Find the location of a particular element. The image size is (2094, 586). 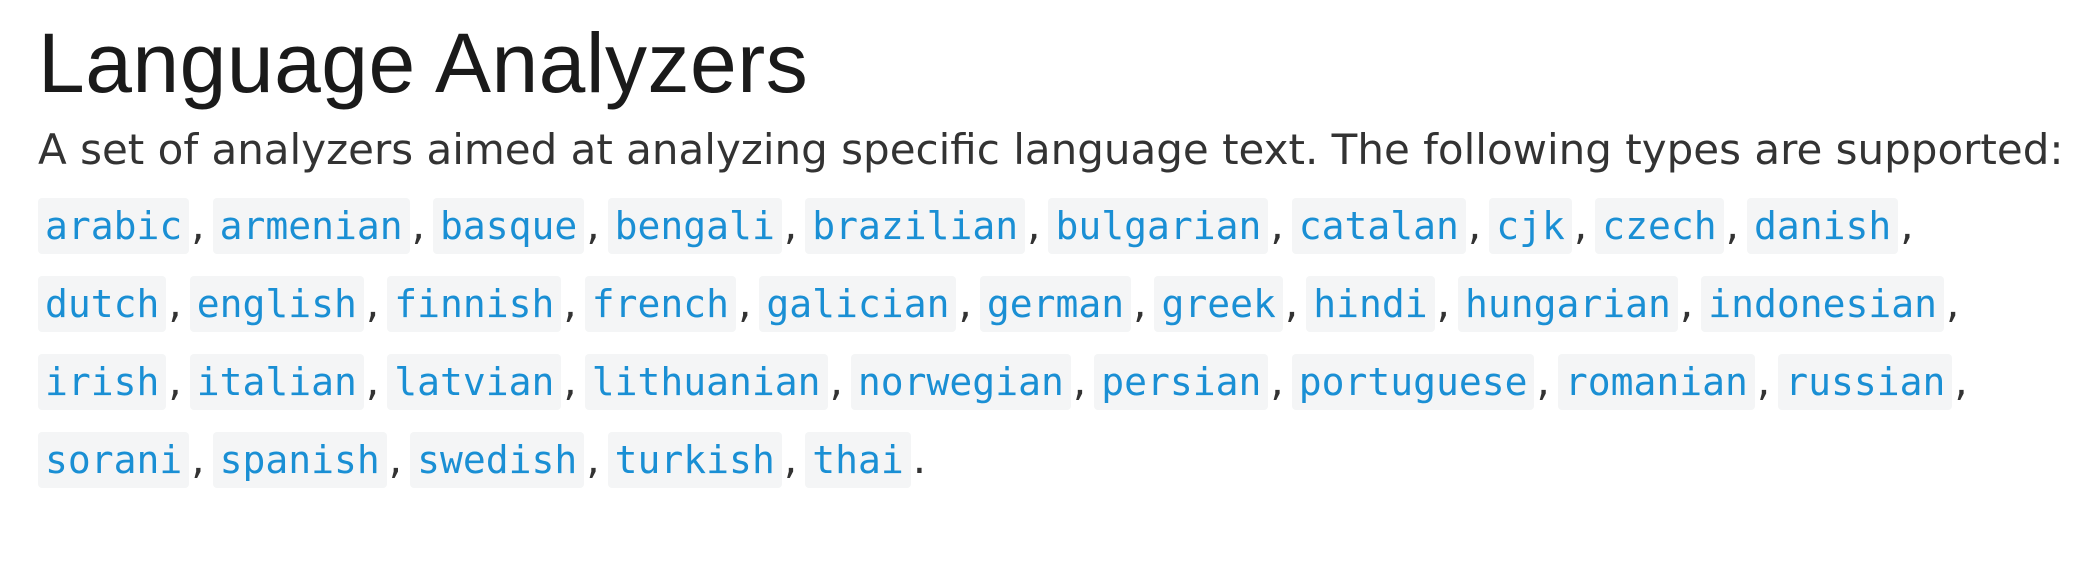

type-link-bulgarian: bulgarian is located at coordinates (1158, 226).